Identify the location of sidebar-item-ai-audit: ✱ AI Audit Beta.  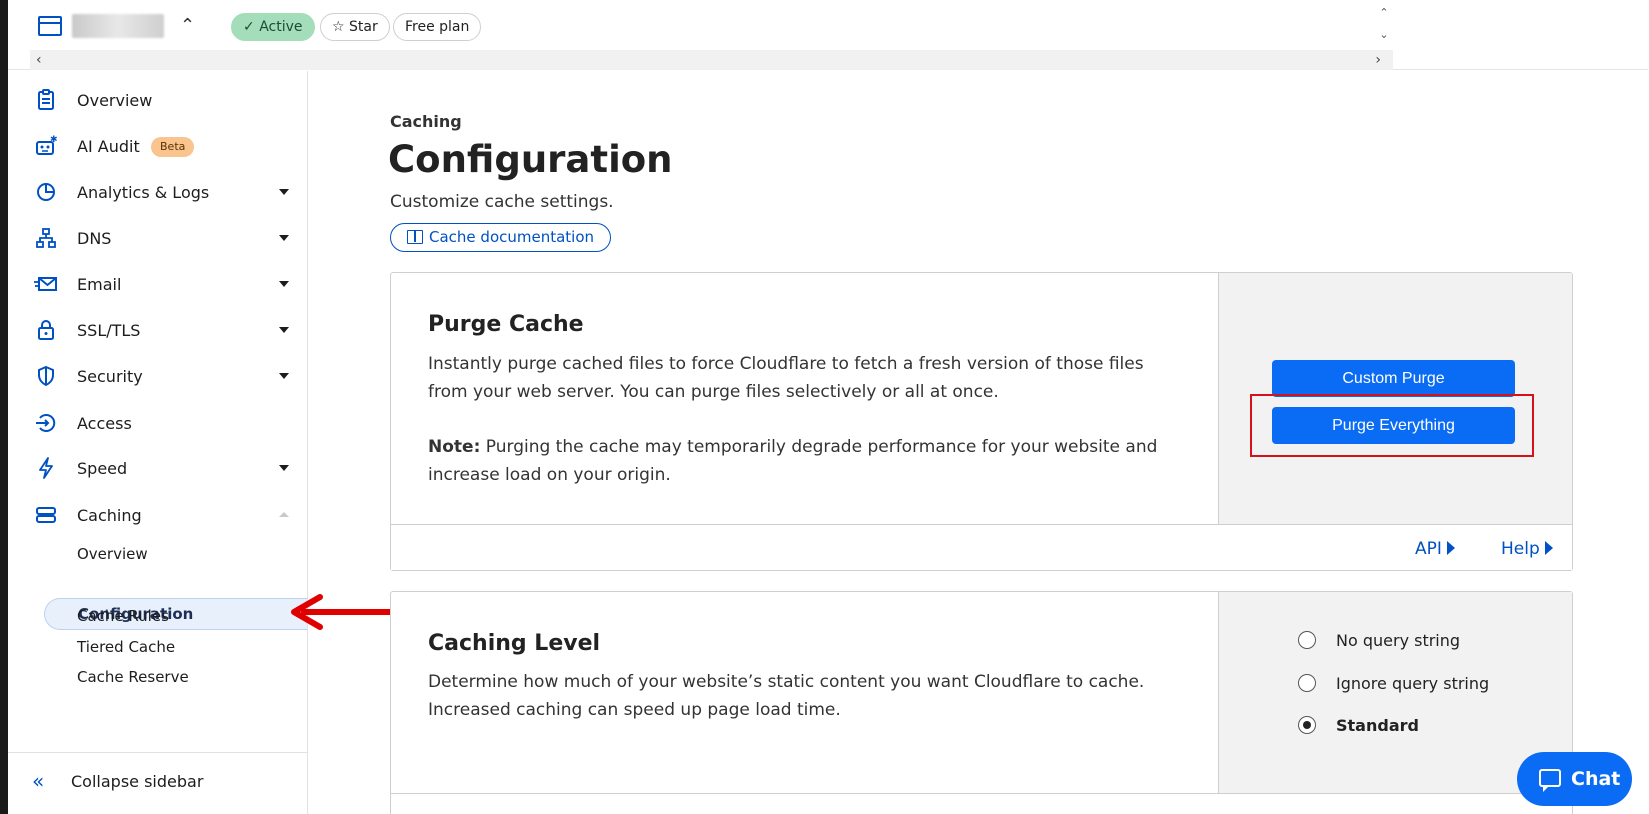
(157, 147).